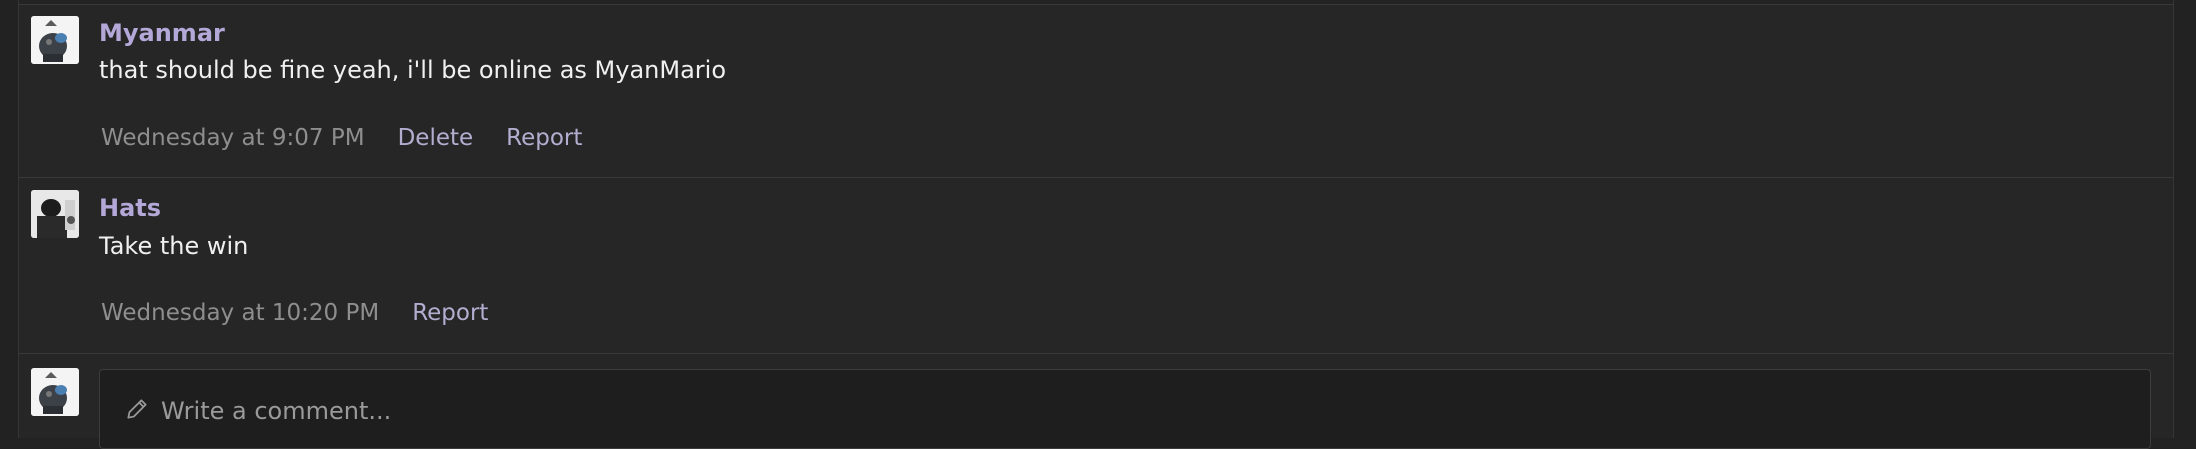  I want to click on delete-link: Delete, so click(436, 138).